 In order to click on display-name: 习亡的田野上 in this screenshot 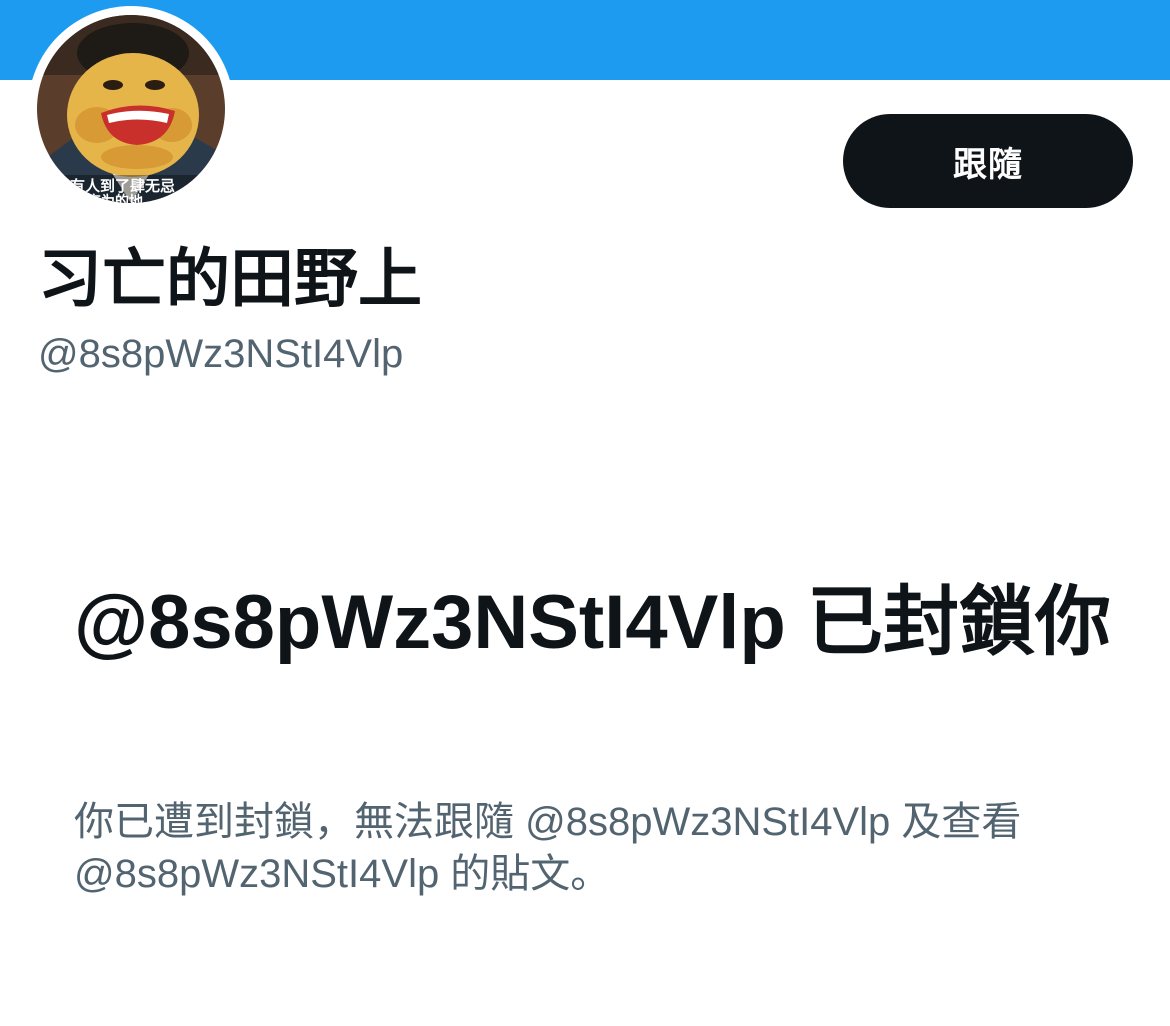, I will do `click(230, 280)`.